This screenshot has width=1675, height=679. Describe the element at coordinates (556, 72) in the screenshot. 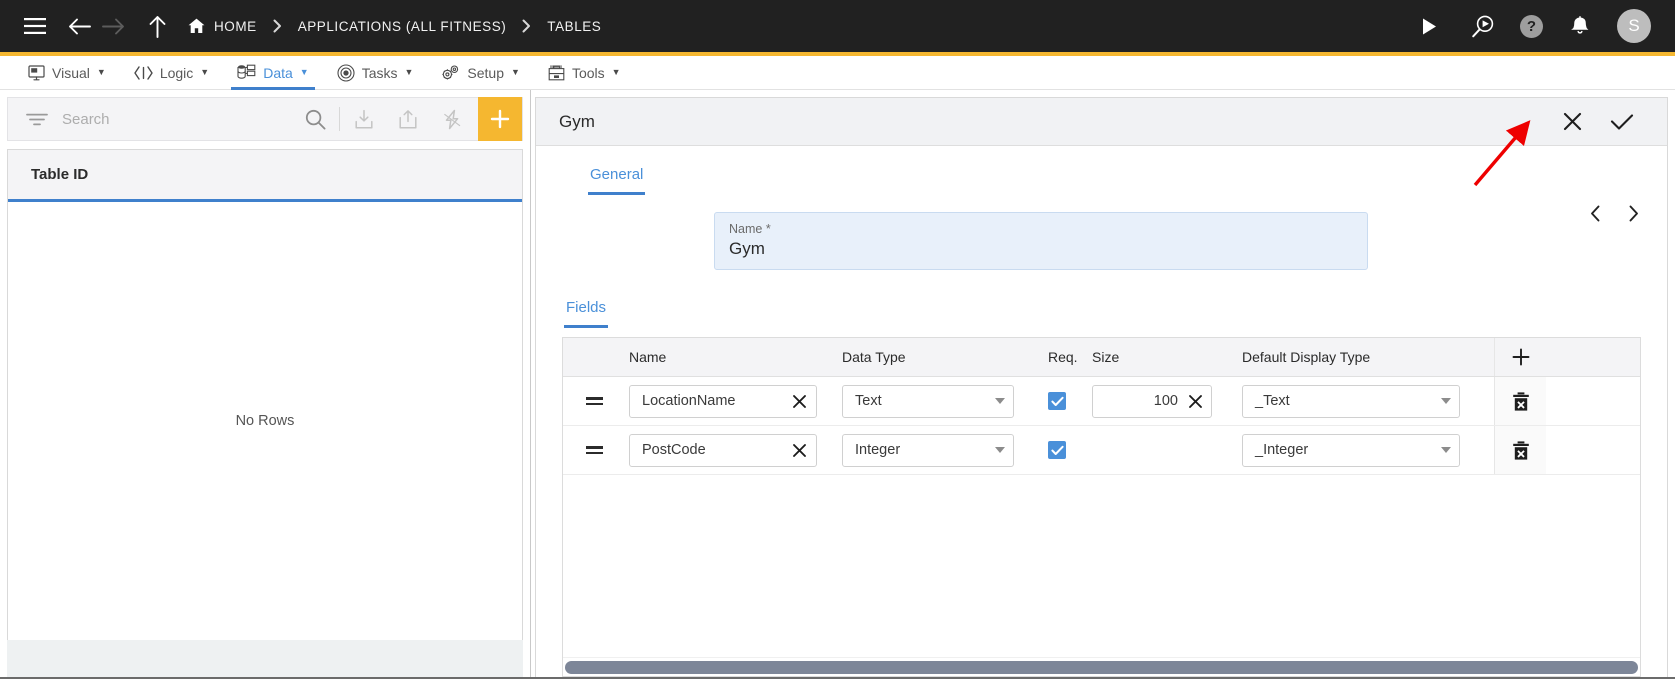

I see `toolbox-icon` at that location.